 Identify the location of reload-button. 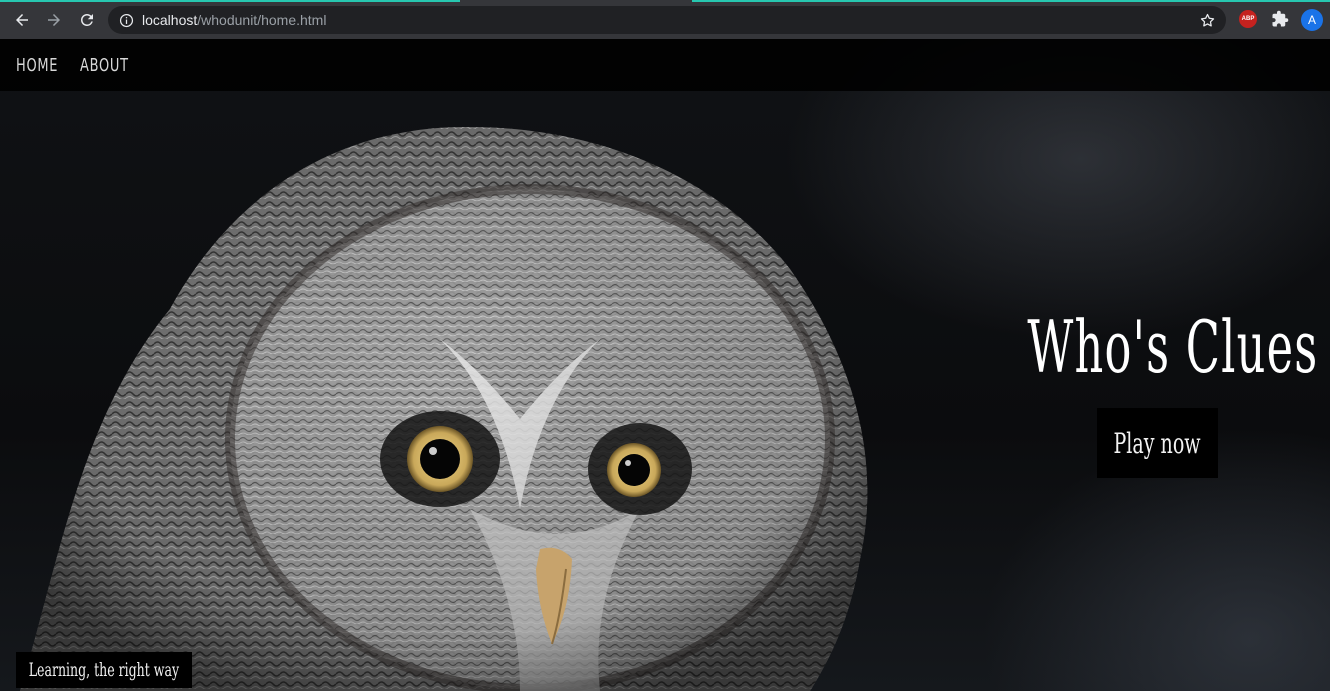
(87, 20).